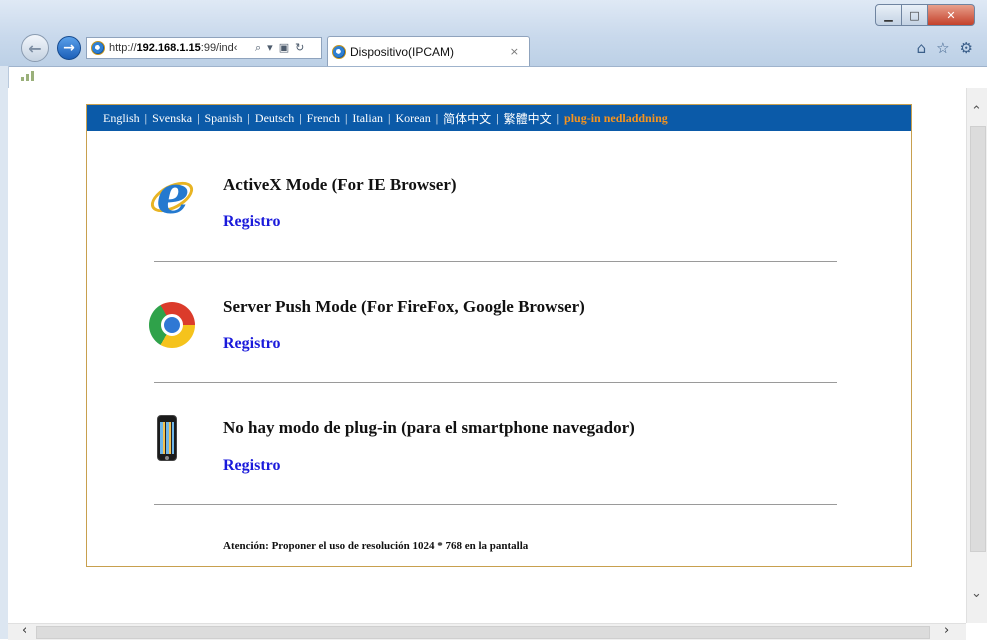 The image size is (987, 640). What do you see at coordinates (27, 76) in the screenshot?
I see `signal-bars-icon` at bounding box center [27, 76].